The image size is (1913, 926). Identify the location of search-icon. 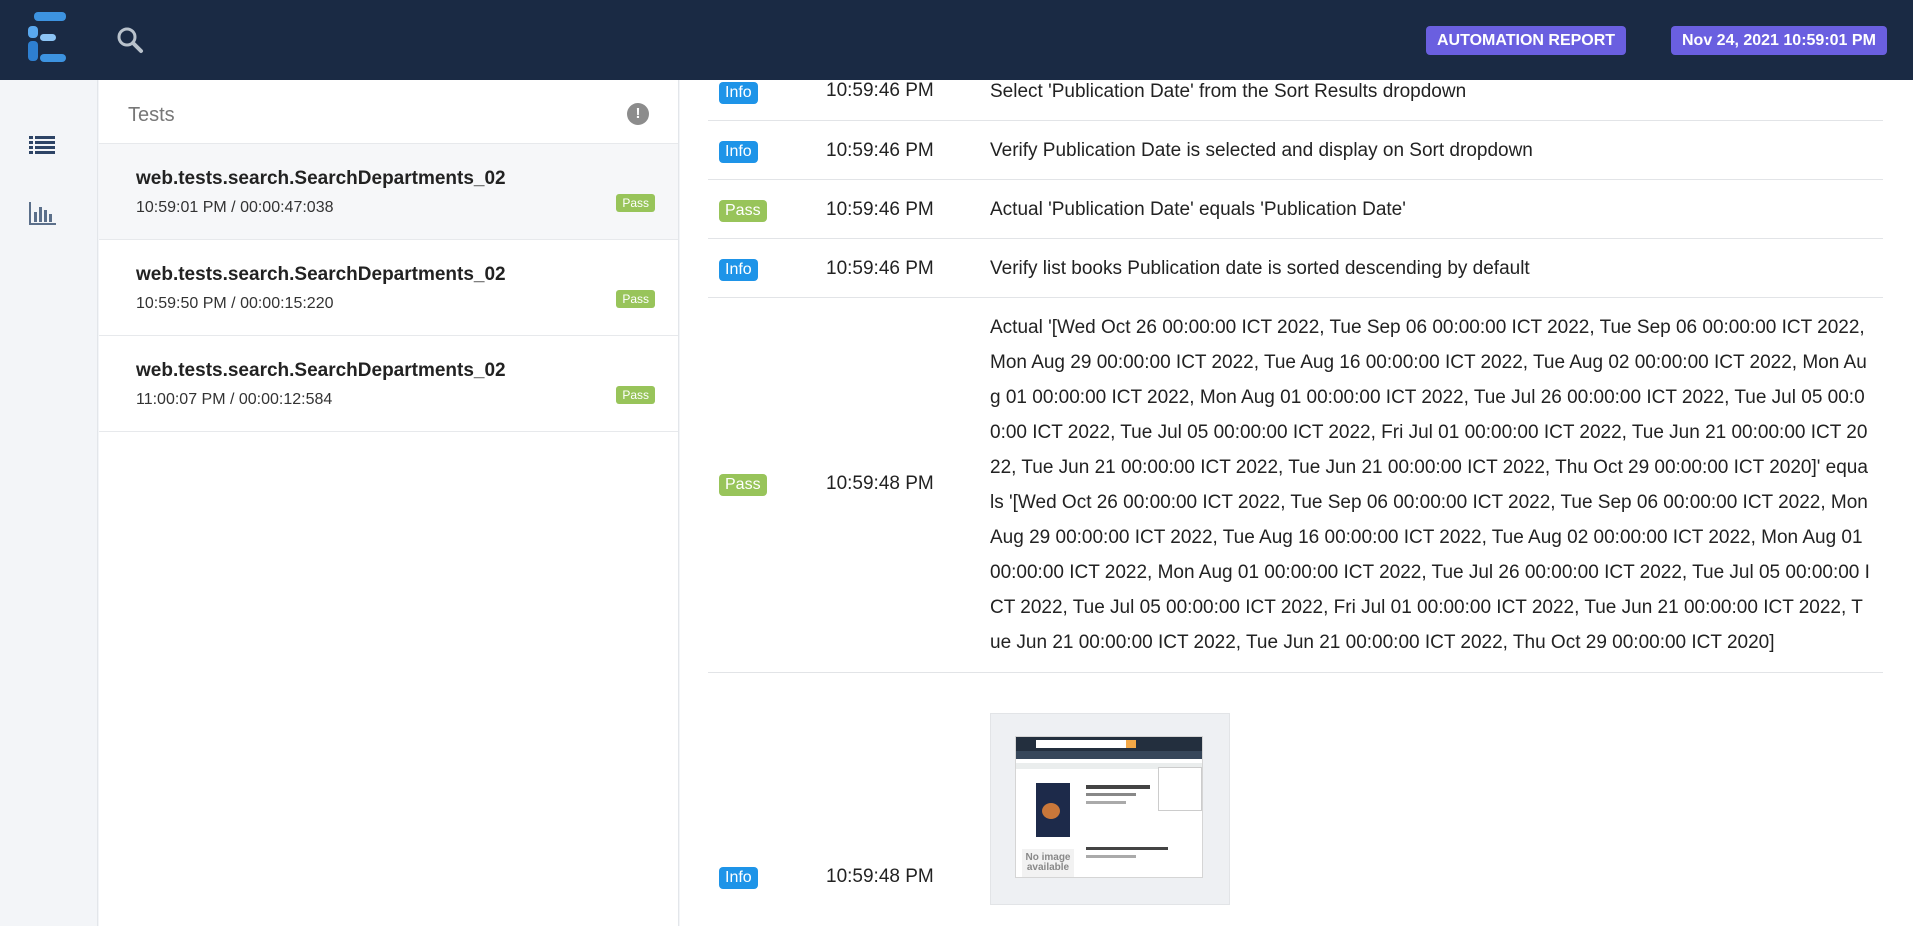
(130, 40).